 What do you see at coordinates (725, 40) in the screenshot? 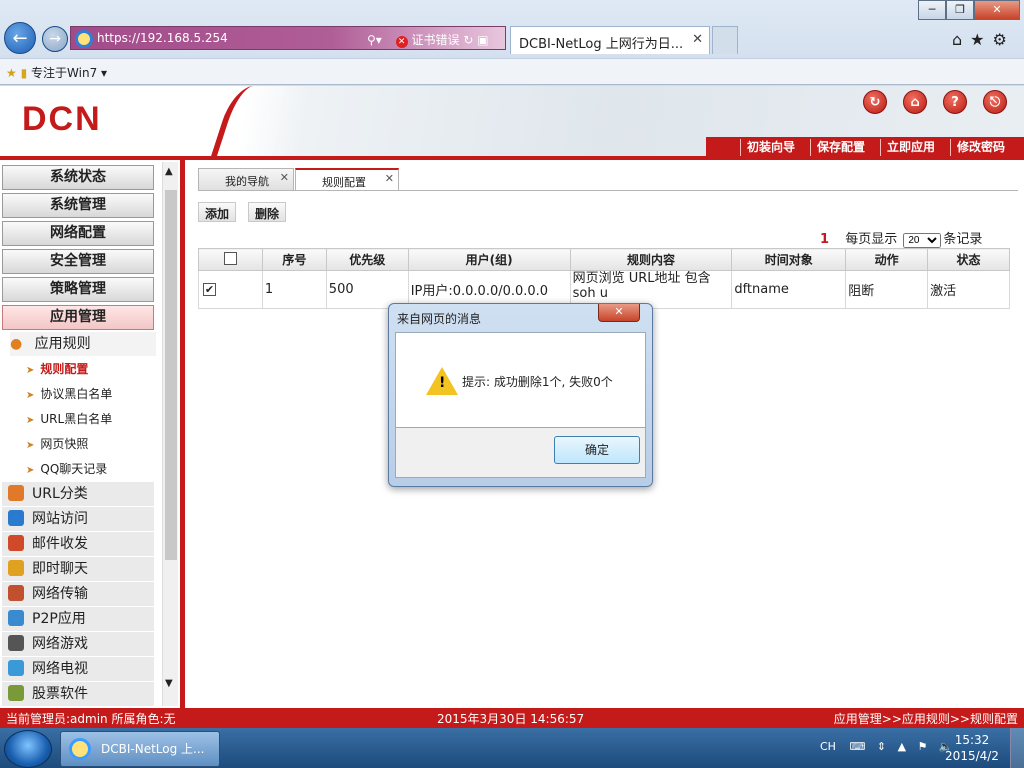
I see `new-tab-button` at bounding box center [725, 40].